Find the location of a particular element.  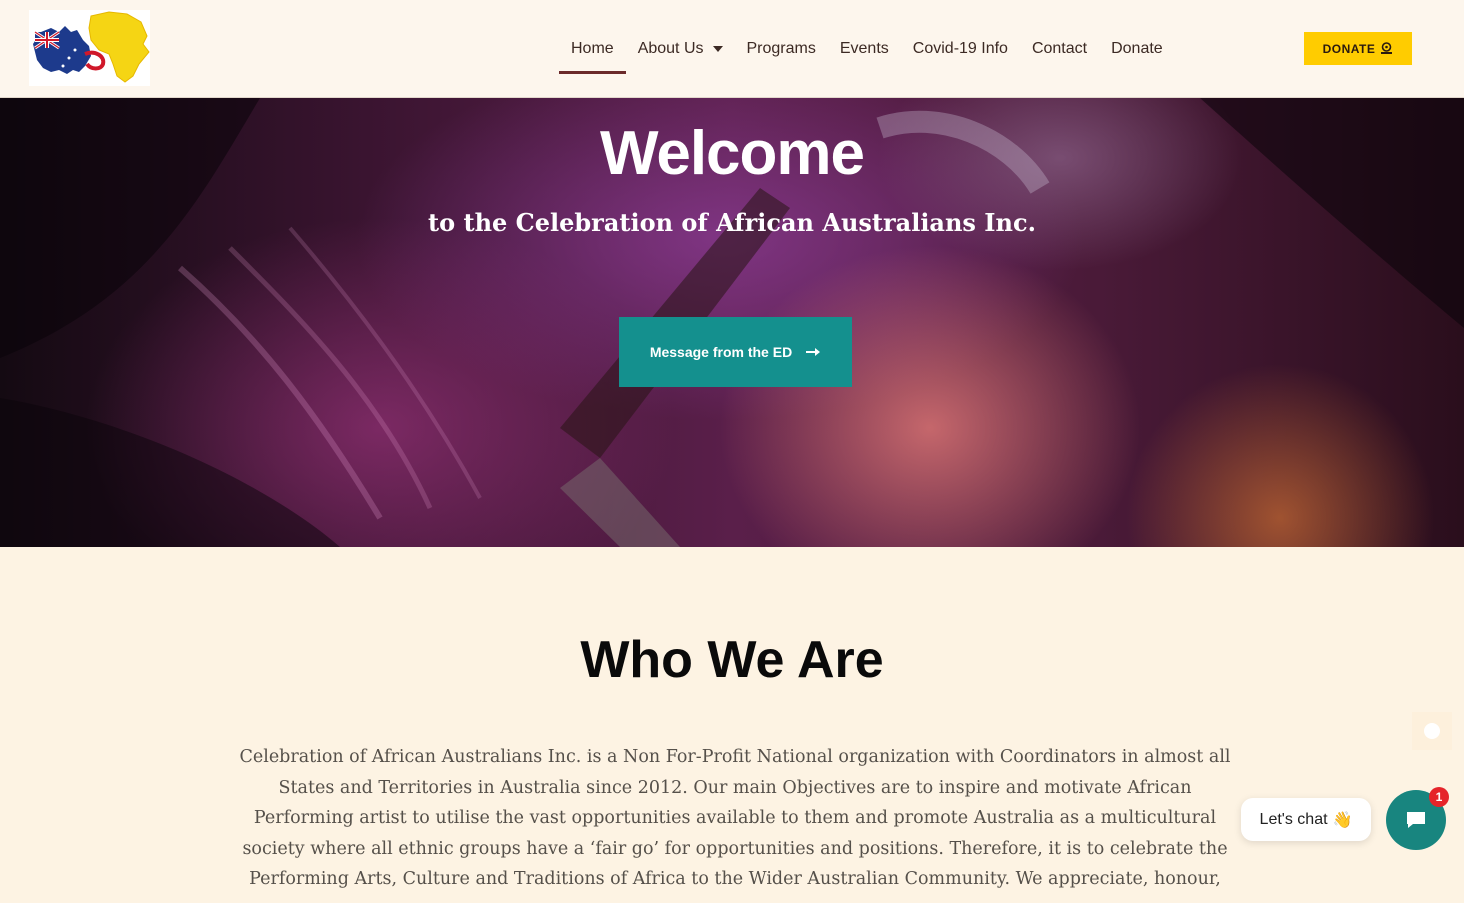

wave-emoji-icon: 👋 is located at coordinates (1342, 820).